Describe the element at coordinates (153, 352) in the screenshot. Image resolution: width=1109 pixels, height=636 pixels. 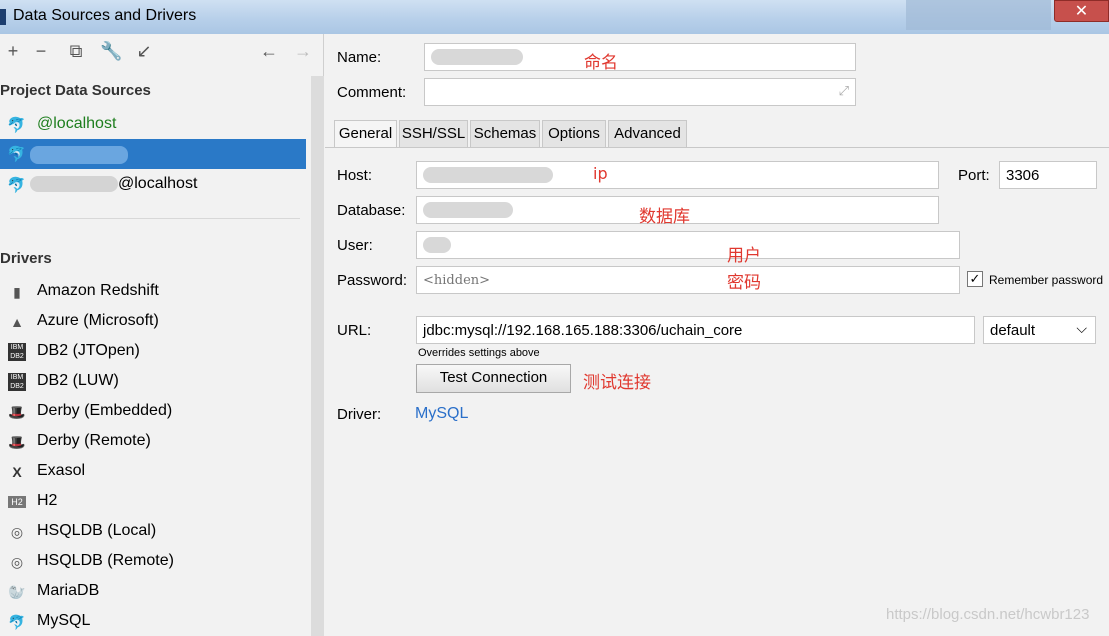
I see `driver-item: IBM DB2 DB2 (JTOpen)` at that location.